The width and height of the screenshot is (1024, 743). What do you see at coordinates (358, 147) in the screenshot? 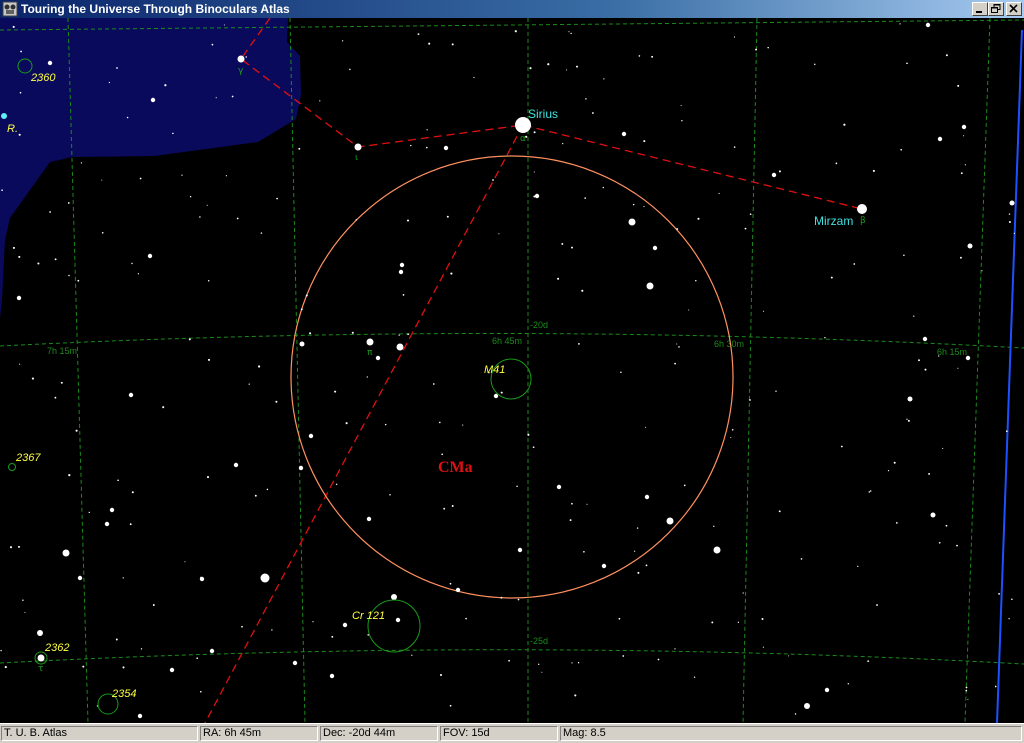
I see `star-iota-cma` at bounding box center [358, 147].